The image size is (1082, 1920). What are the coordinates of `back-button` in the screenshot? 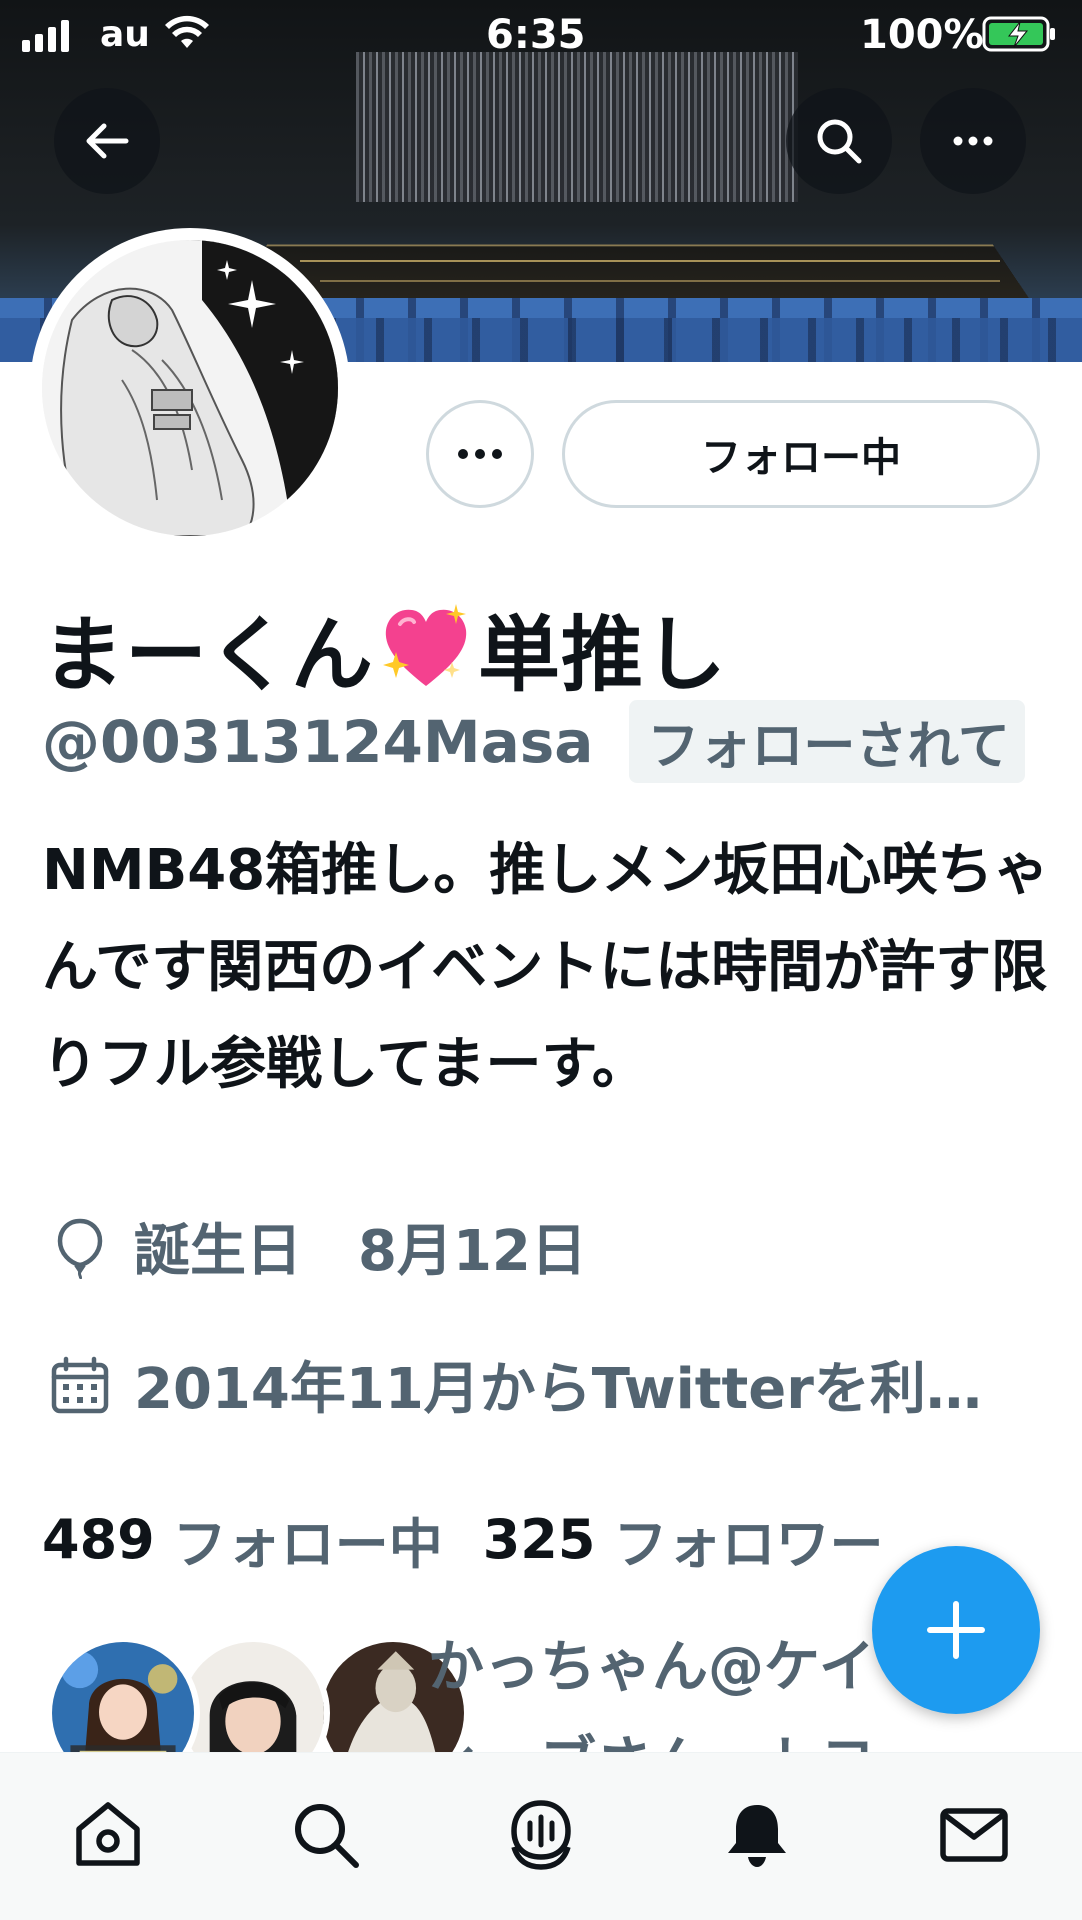 It's located at (107, 141).